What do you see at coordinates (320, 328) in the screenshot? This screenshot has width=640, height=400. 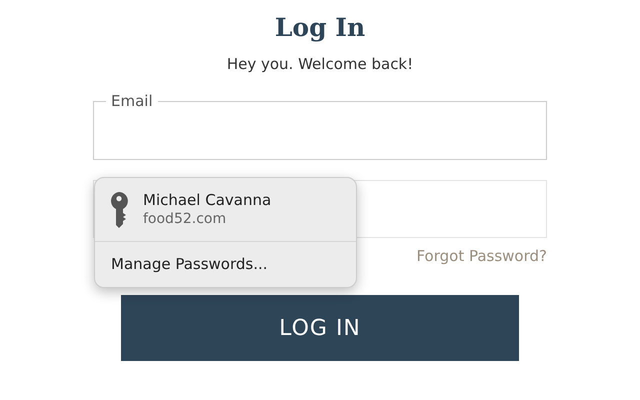 I see `login-button: LOG IN` at bounding box center [320, 328].